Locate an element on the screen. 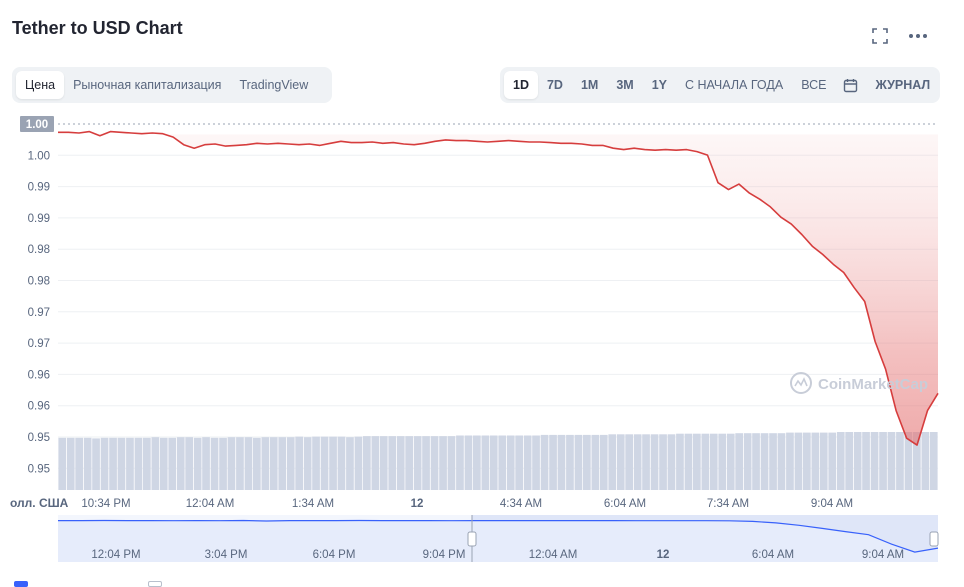 This screenshot has width=964, height=587. y-axis-unit-label: олл. США is located at coordinates (39, 503).